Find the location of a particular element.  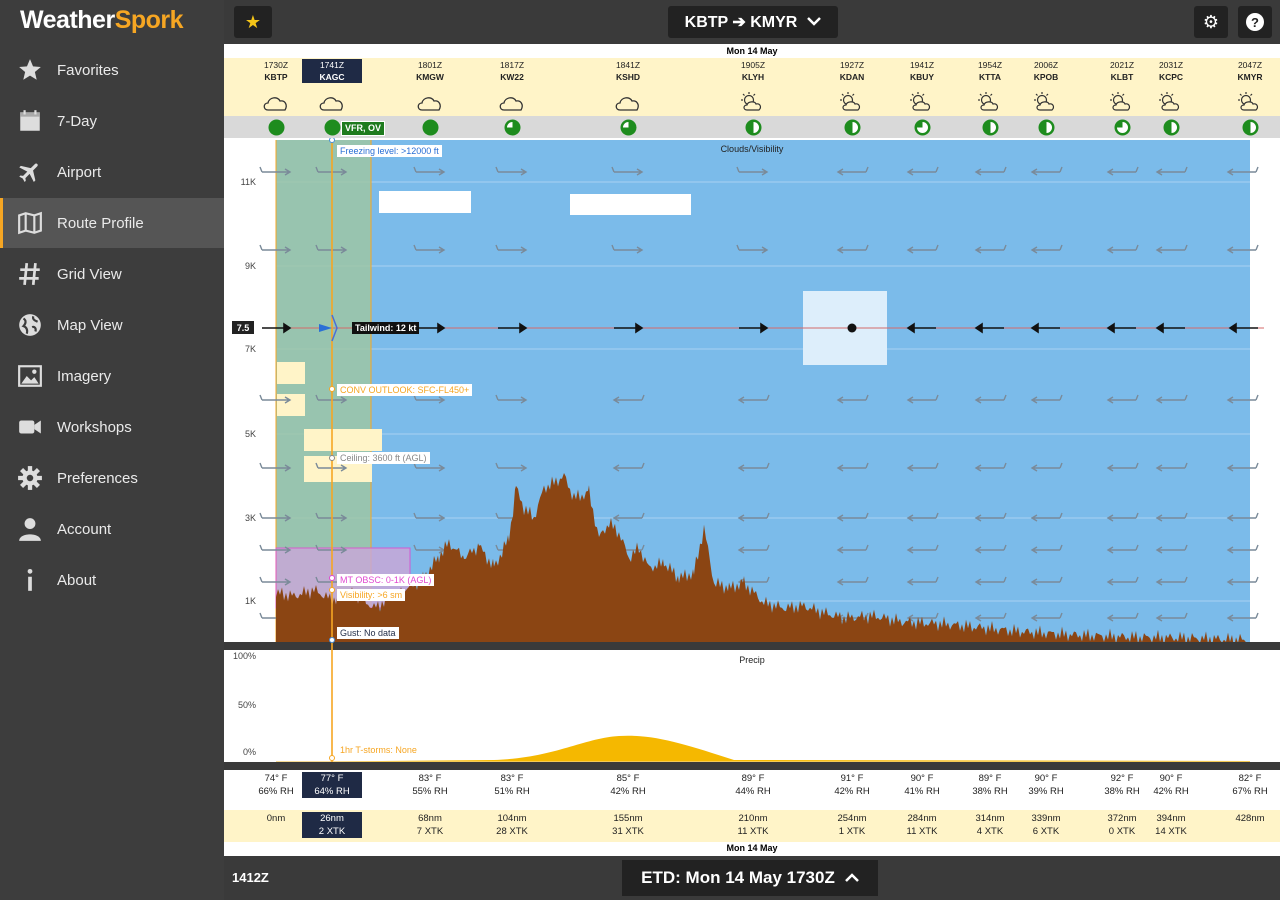

altitude-tick-label: 1K is located at coordinates (250, 601).